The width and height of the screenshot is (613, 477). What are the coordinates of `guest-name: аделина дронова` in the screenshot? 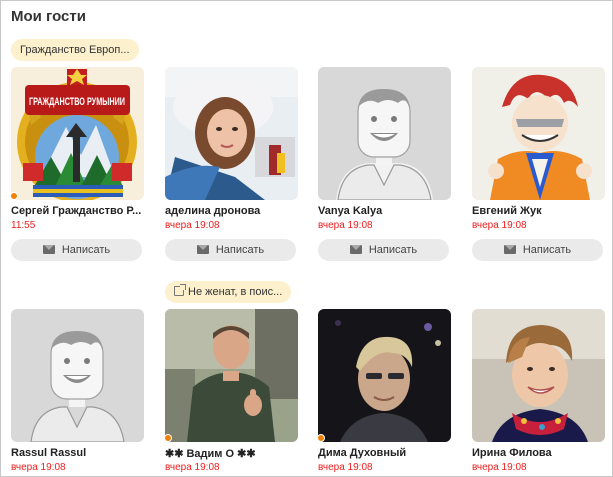 It's located at (231, 211).